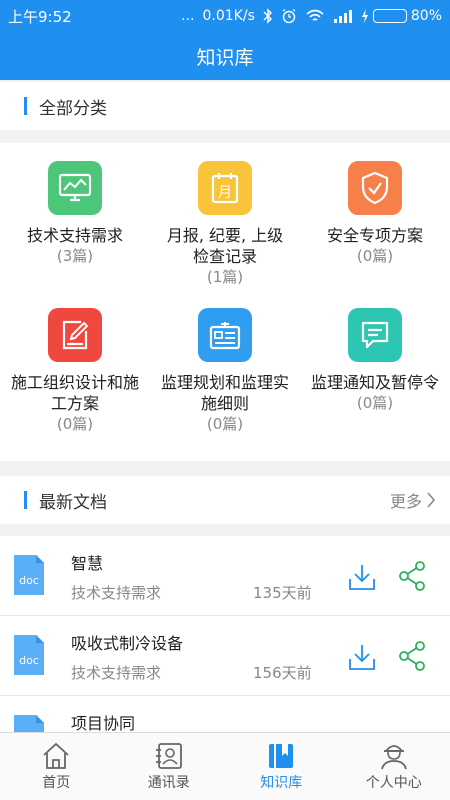 This screenshot has height=800, width=450. I want to click on category-tile: 月, so click(225, 188).